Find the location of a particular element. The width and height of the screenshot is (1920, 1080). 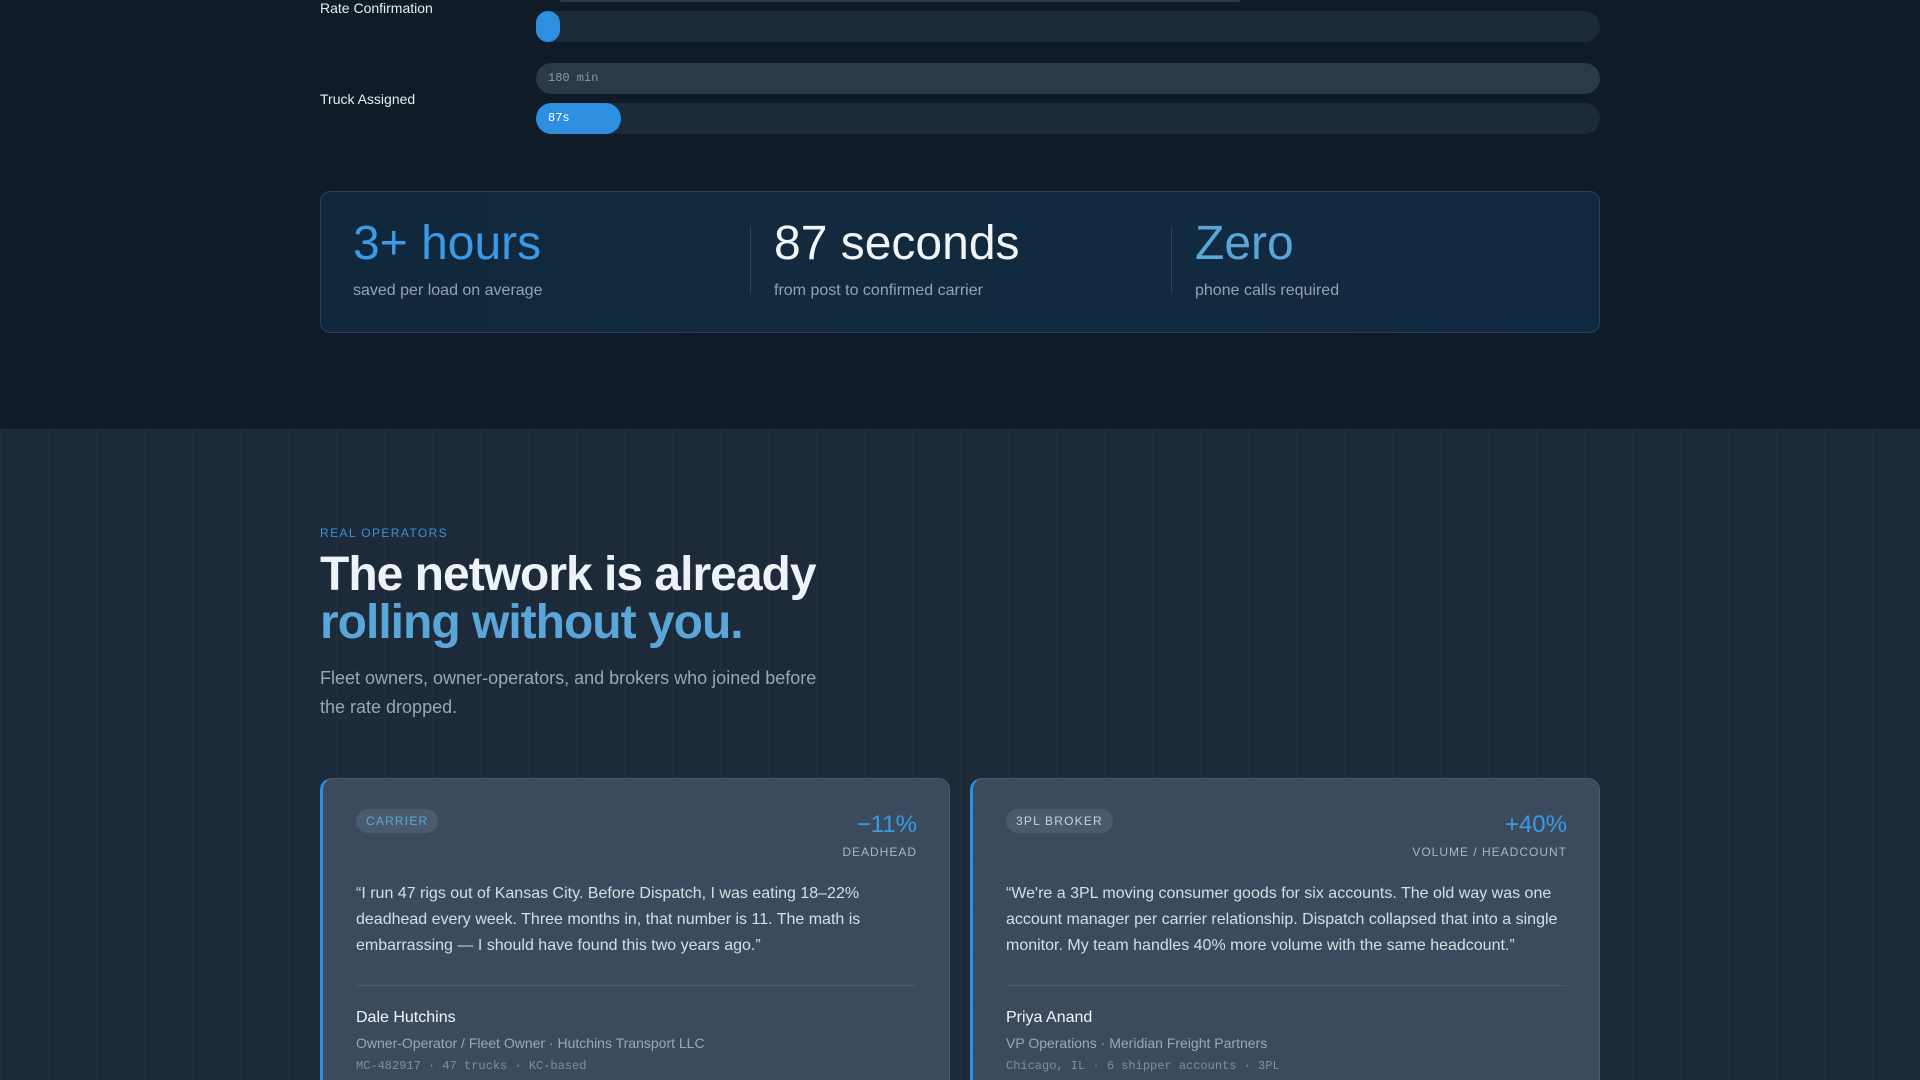

metric-value: −11% is located at coordinates (886, 824).